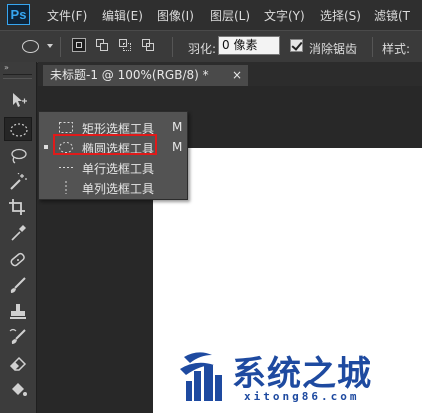  I want to click on subtract-from-selection-button, so click(125, 45).